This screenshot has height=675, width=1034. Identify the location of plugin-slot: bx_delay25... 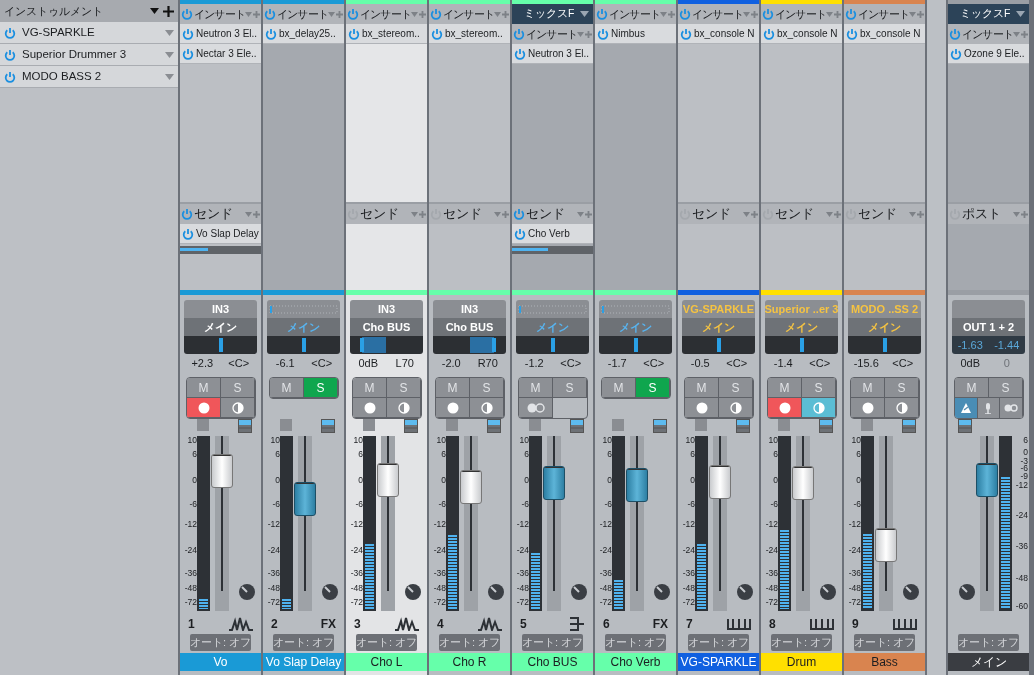
(303, 34).